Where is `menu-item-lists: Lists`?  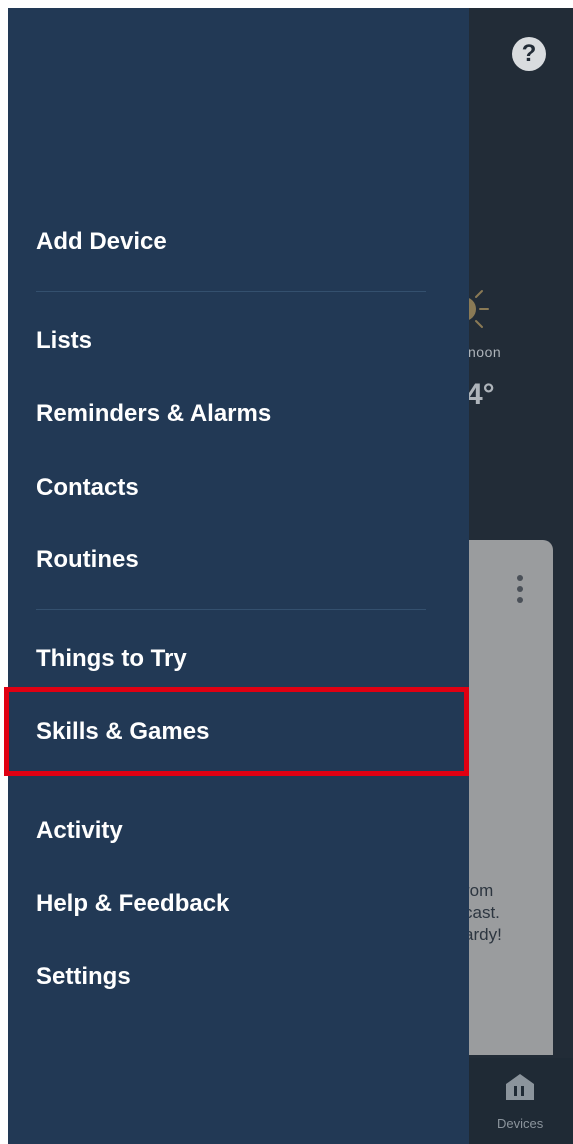 menu-item-lists: Lists is located at coordinates (64, 341).